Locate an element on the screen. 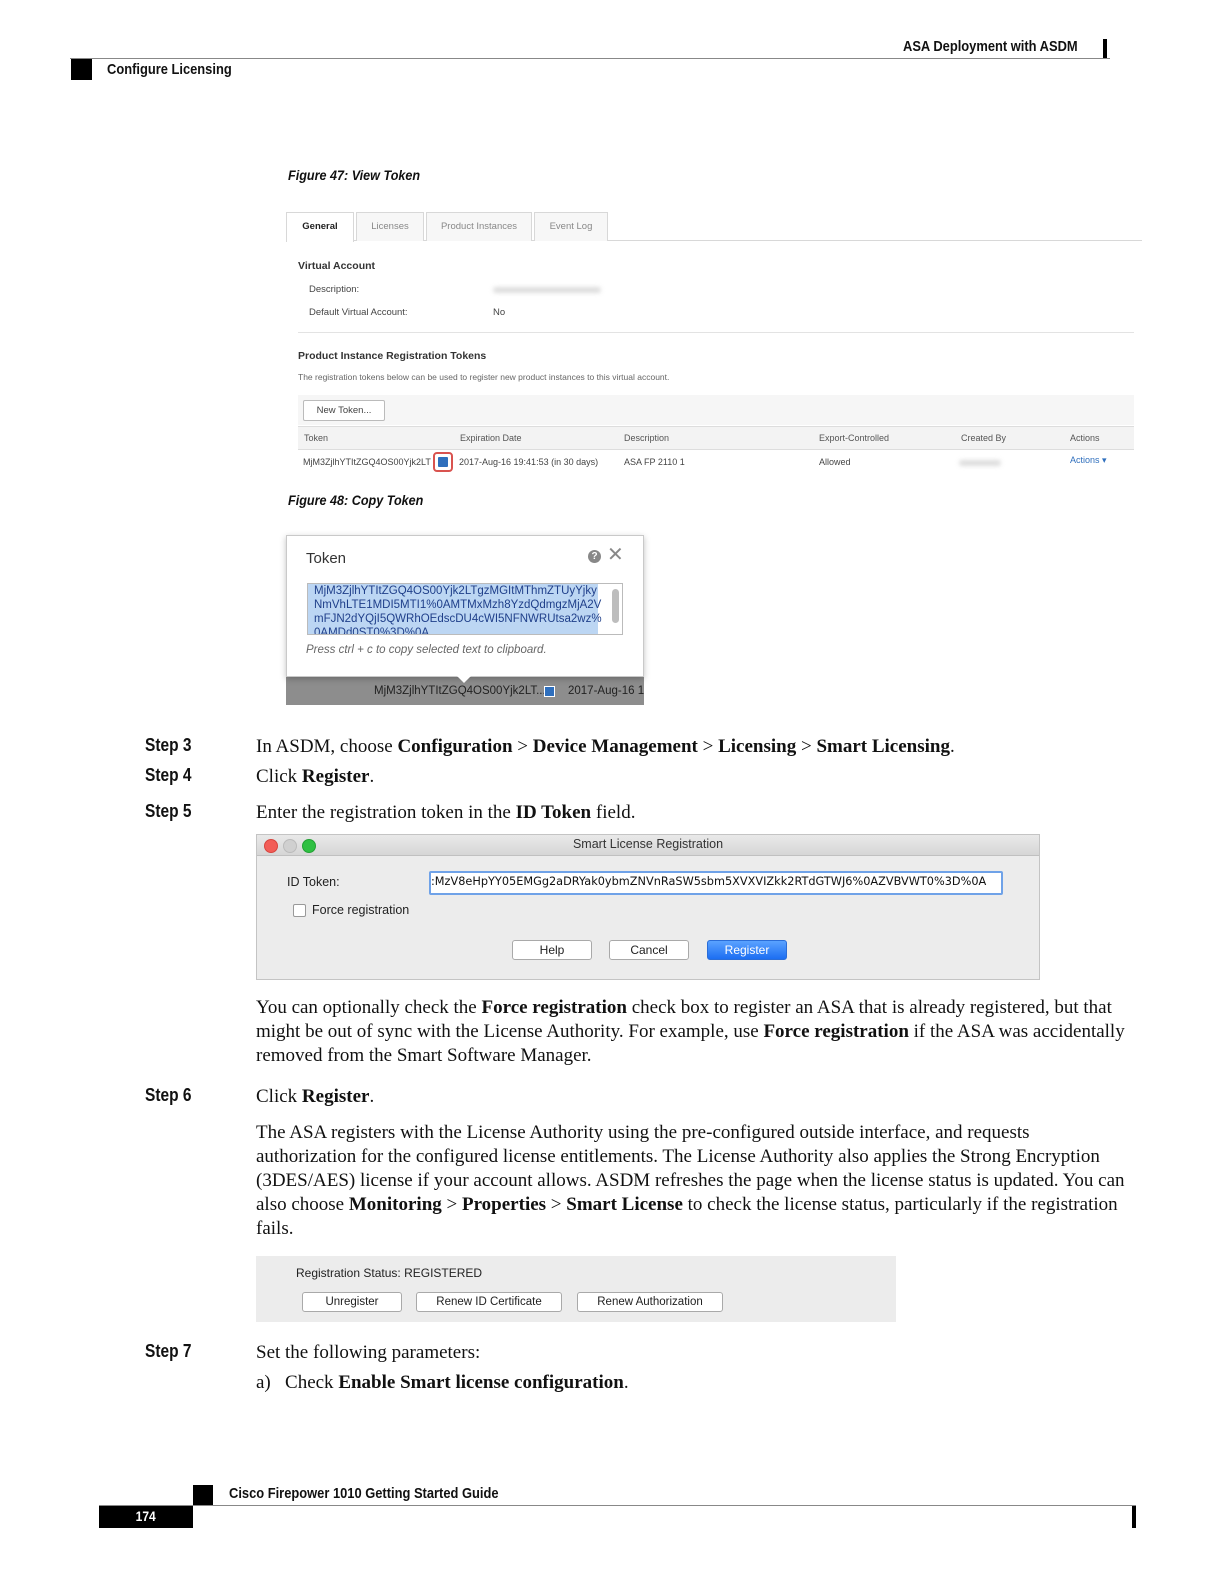 The height and width of the screenshot is (1582, 1219). underlying-date: 2017-Aug-16 1 is located at coordinates (606, 691).